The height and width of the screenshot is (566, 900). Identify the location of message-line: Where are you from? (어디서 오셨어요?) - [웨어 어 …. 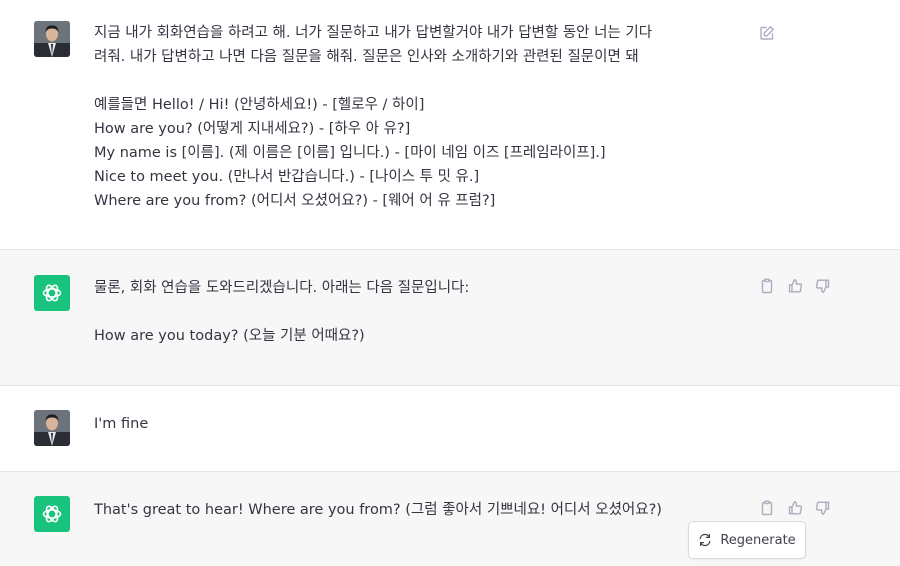
(295, 201).